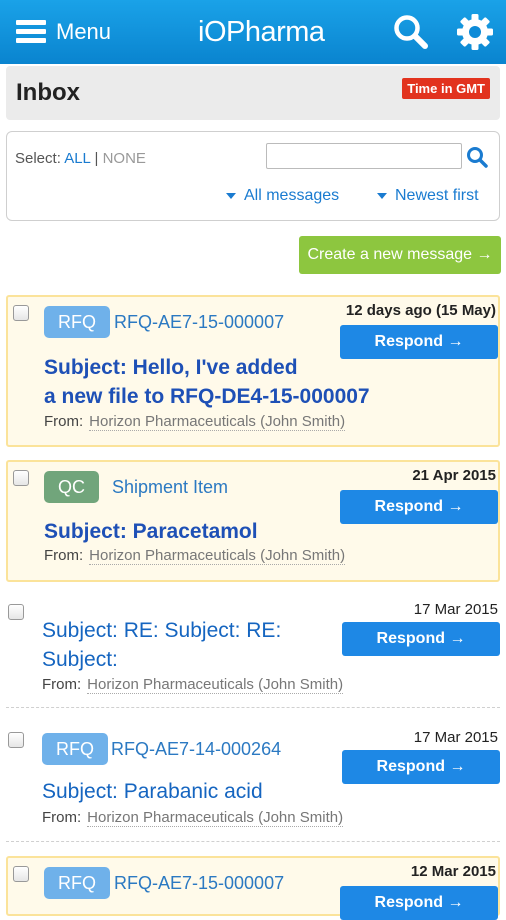  I want to click on timezone-badge: Time in GMT, so click(446, 88).